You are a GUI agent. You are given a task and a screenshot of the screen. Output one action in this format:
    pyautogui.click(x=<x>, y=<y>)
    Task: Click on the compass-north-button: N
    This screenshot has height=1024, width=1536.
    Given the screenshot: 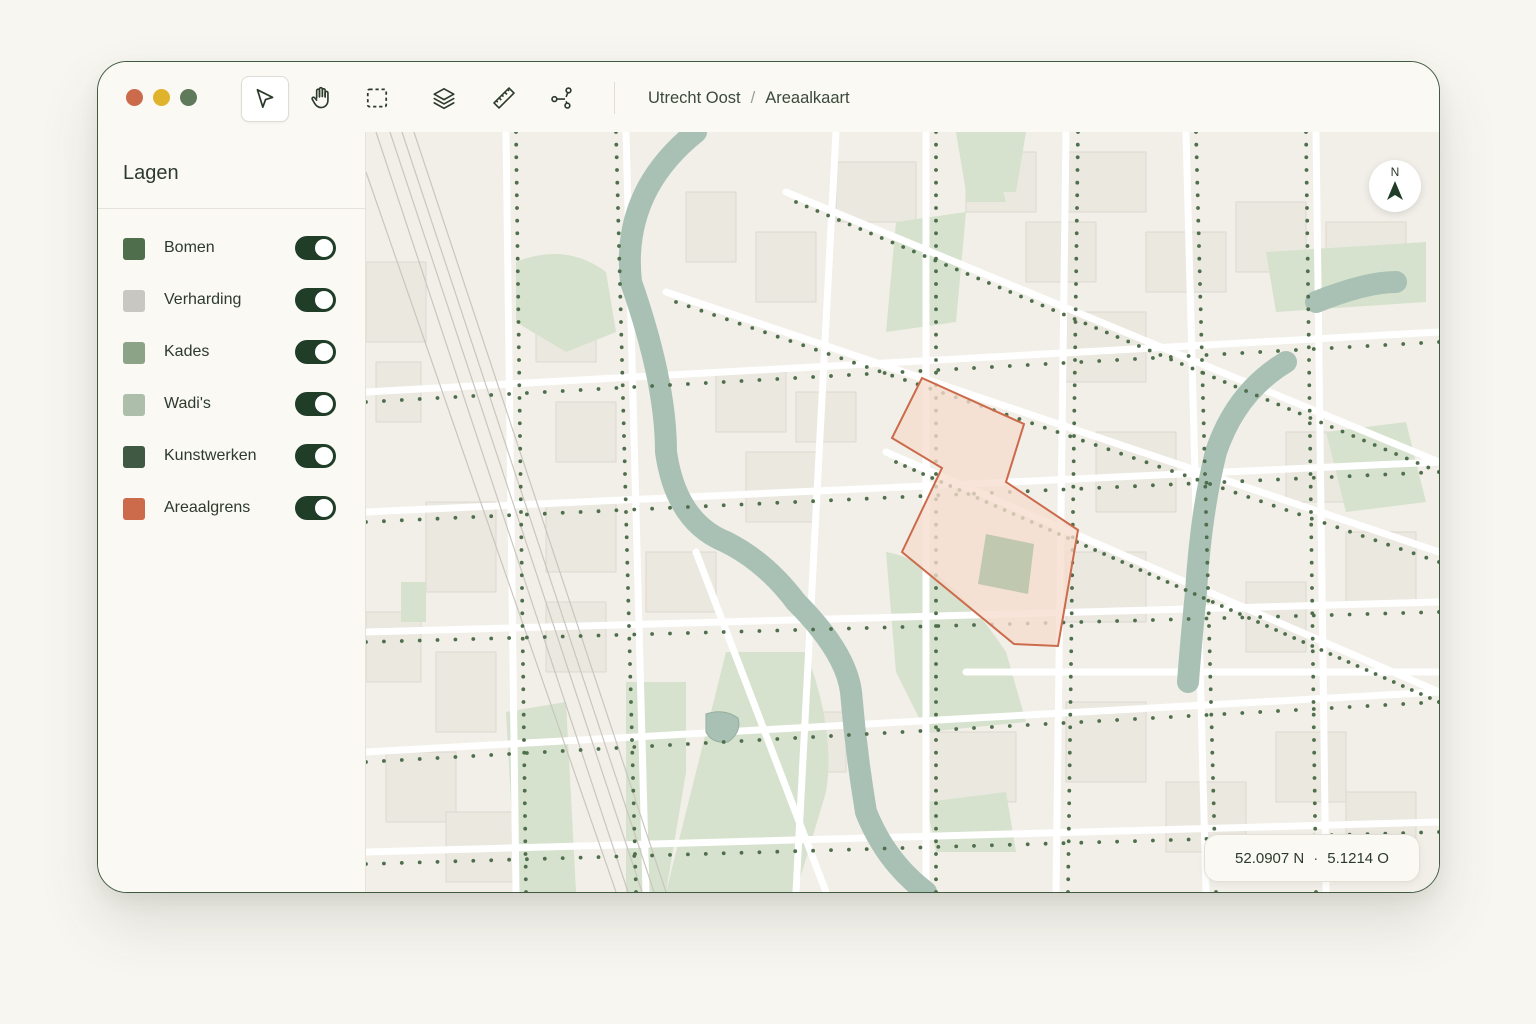 What is the action you would take?
    pyautogui.click(x=1395, y=186)
    